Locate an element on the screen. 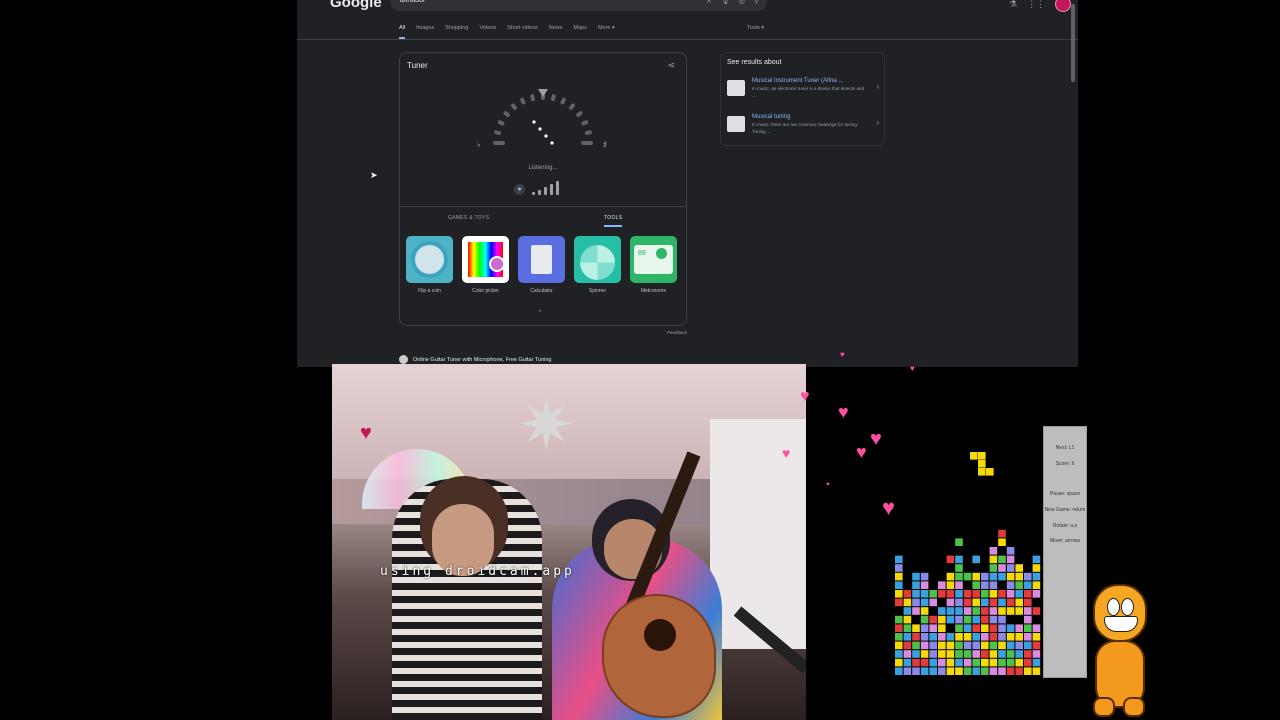  tetris-new-game: New Game: return is located at coordinates (1065, 510).